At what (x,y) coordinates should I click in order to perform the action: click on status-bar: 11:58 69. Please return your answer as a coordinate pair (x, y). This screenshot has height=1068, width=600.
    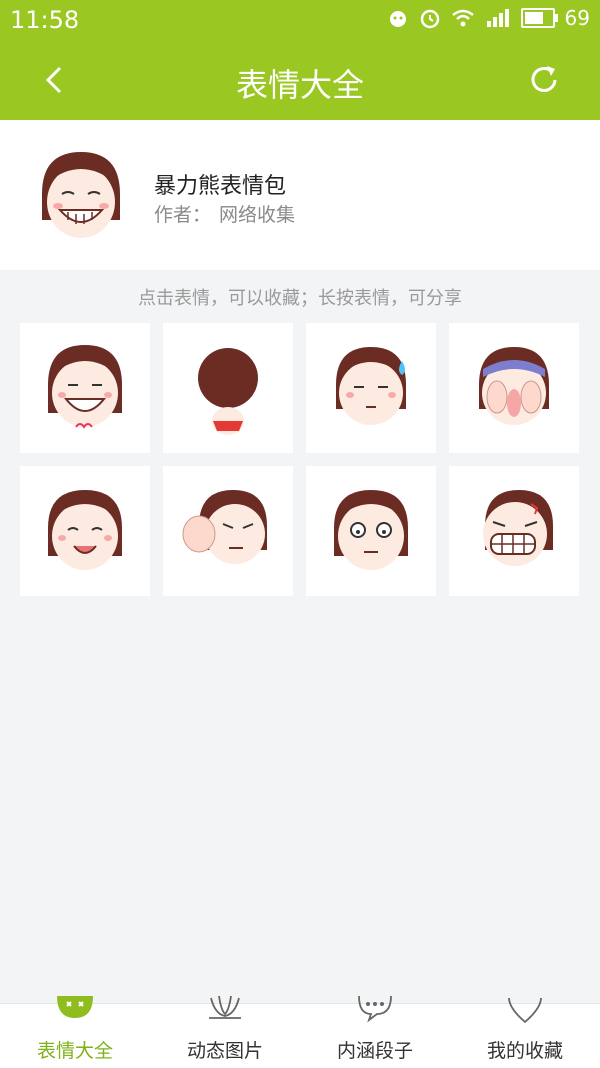
    Looking at the image, I should click on (300, 20).